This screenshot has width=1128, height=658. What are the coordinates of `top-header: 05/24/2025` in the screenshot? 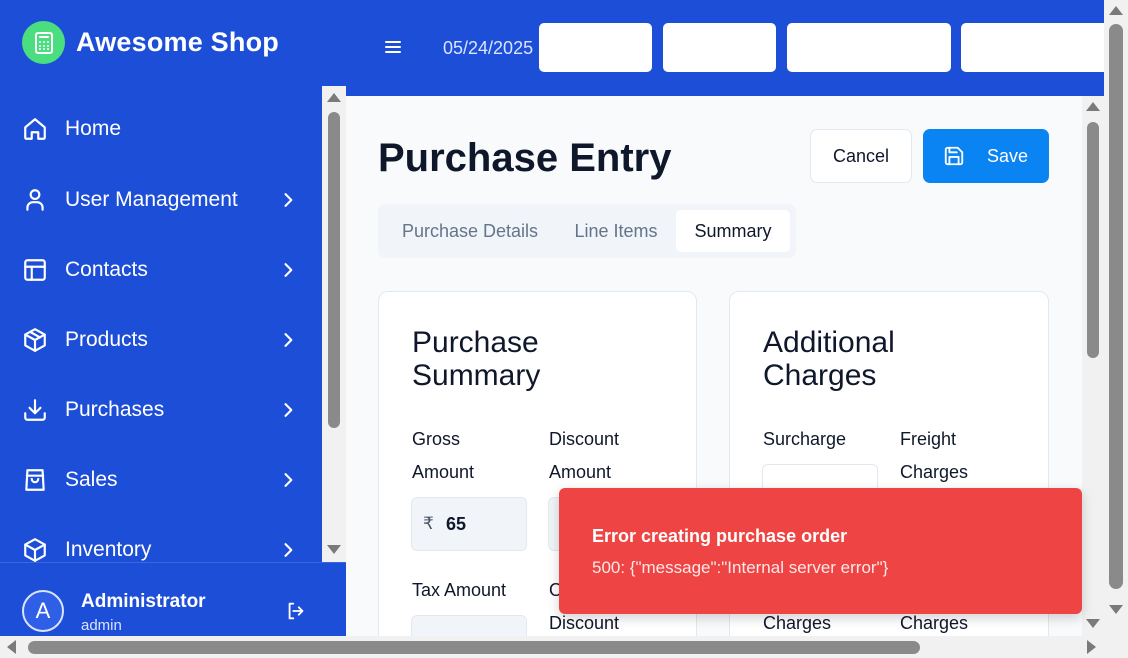 It's located at (725, 48).